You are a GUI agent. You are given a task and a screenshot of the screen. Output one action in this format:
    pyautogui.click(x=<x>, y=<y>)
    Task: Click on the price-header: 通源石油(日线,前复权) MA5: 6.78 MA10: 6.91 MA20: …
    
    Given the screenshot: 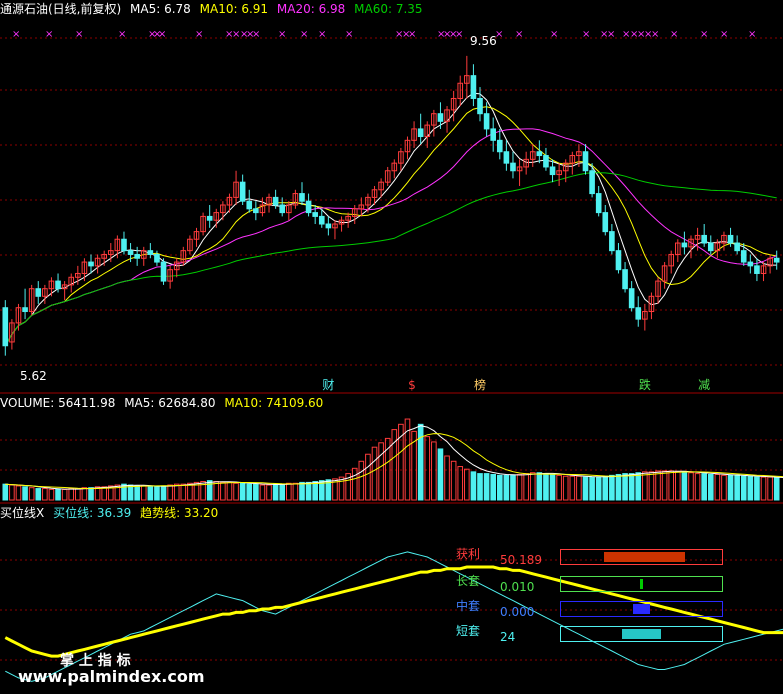 What is the action you would take?
    pyautogui.click(x=214, y=9)
    